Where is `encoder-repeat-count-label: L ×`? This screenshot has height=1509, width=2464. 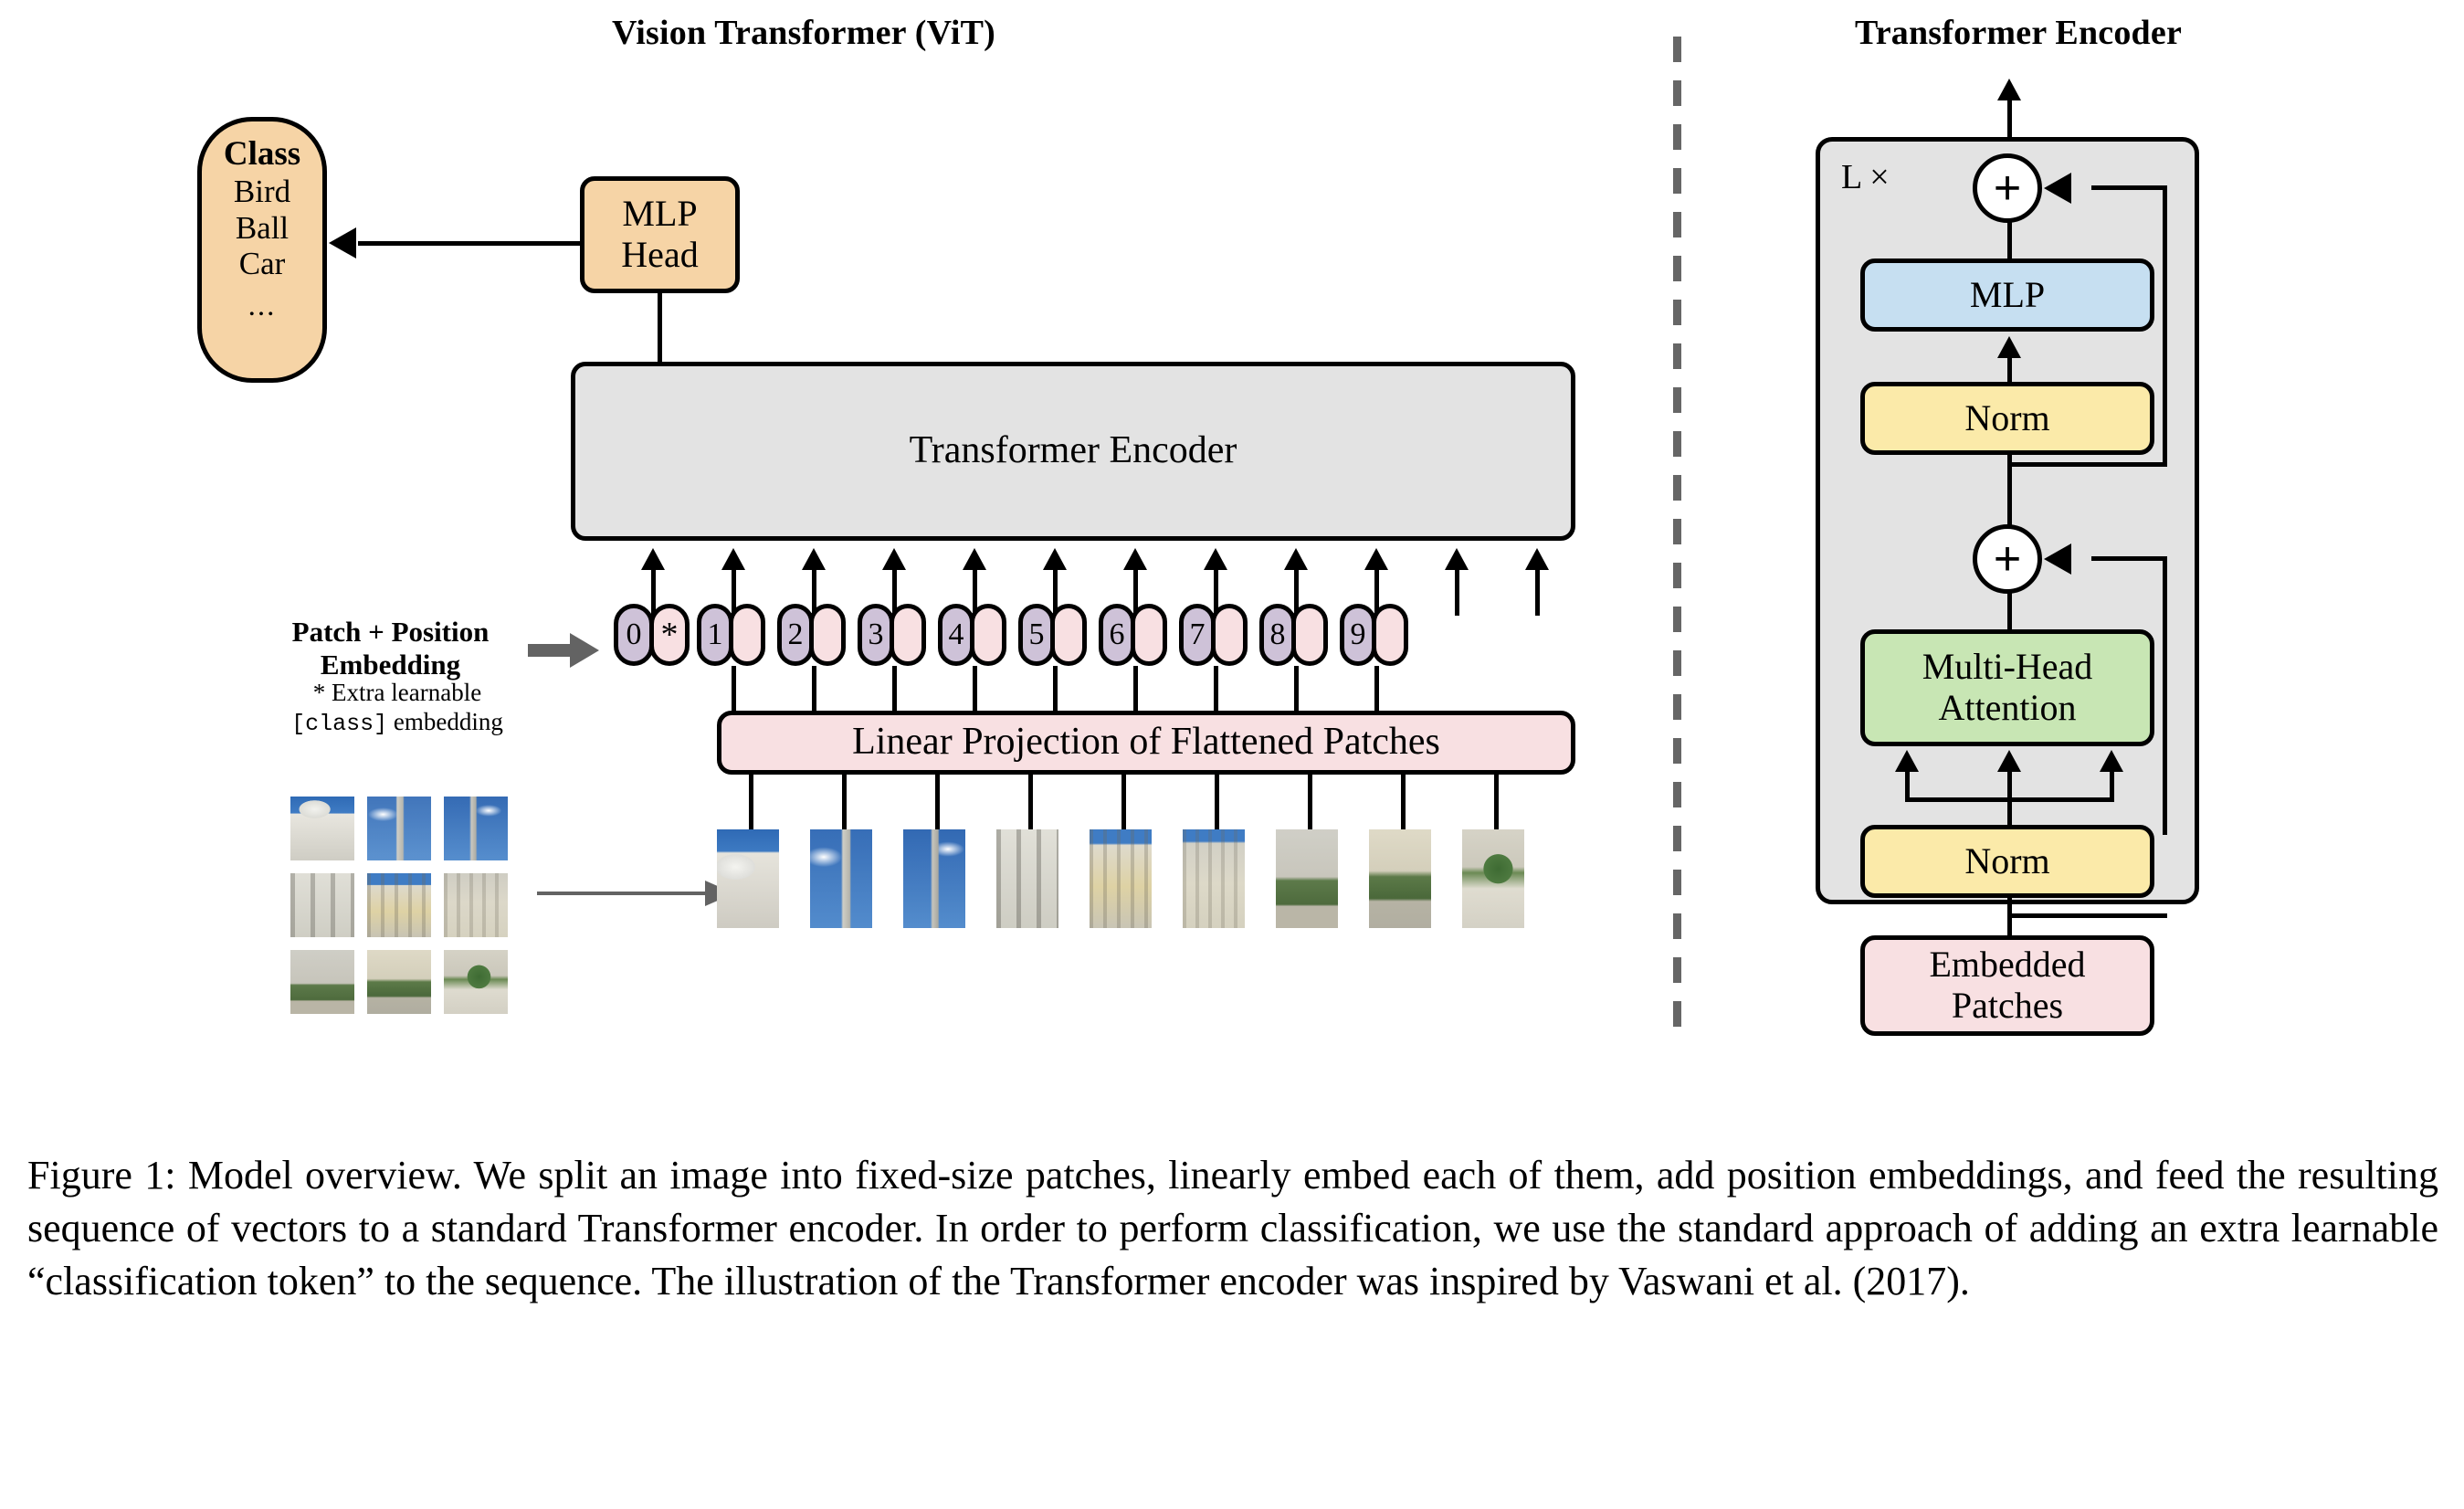
encoder-repeat-count-label: L × is located at coordinates (1866, 177).